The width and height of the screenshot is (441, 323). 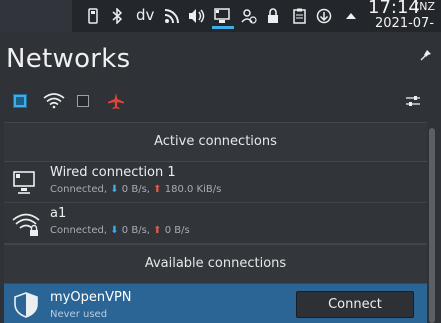 I want to click on clipboard-icon, so click(x=299, y=16).